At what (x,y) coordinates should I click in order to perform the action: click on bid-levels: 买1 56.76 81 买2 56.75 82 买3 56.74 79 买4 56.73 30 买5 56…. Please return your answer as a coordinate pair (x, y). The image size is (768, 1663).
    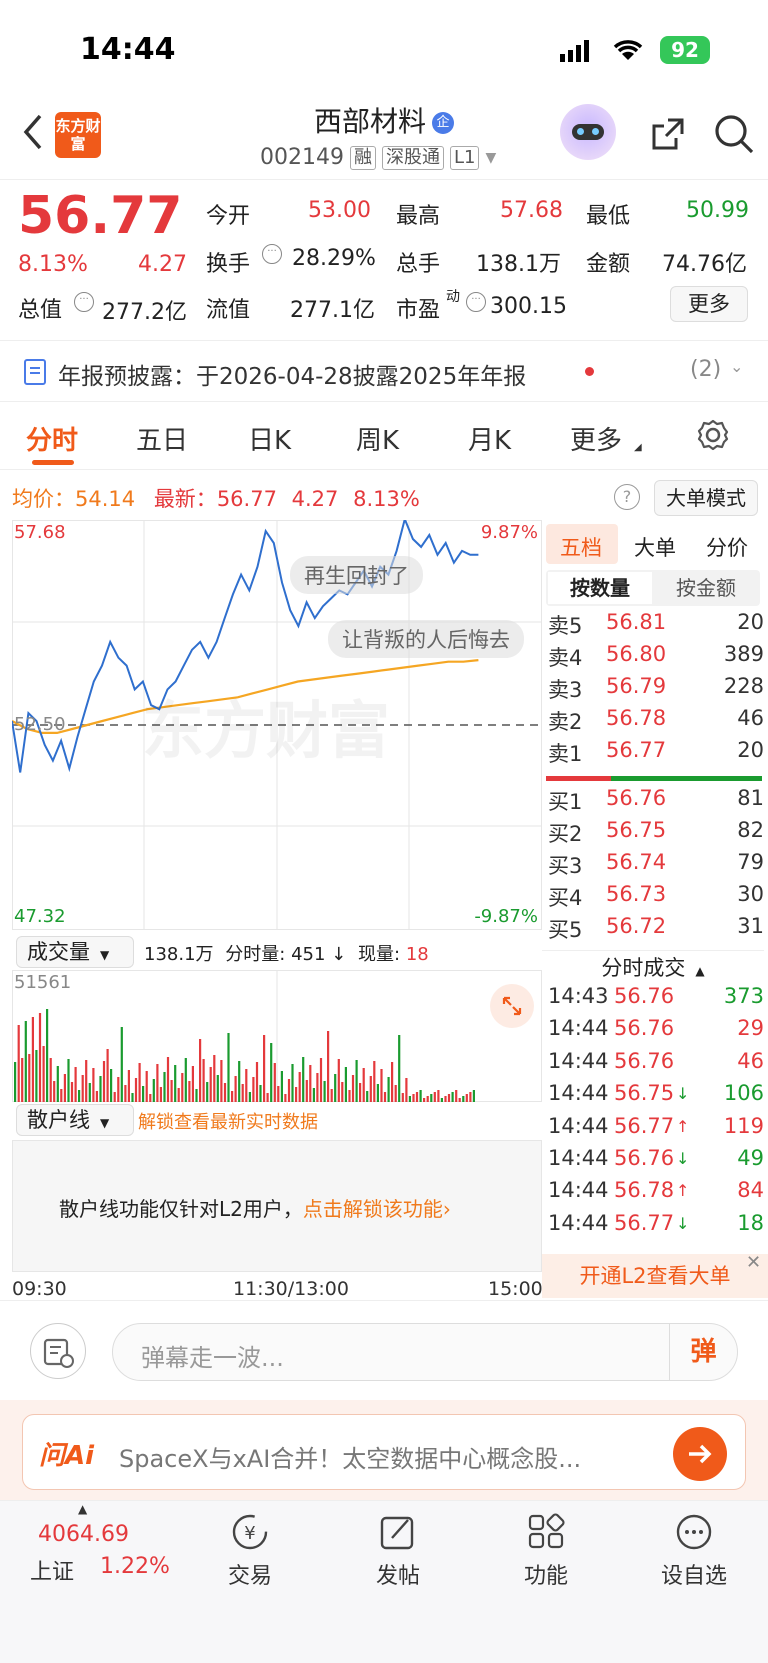
    Looking at the image, I should click on (658, 866).